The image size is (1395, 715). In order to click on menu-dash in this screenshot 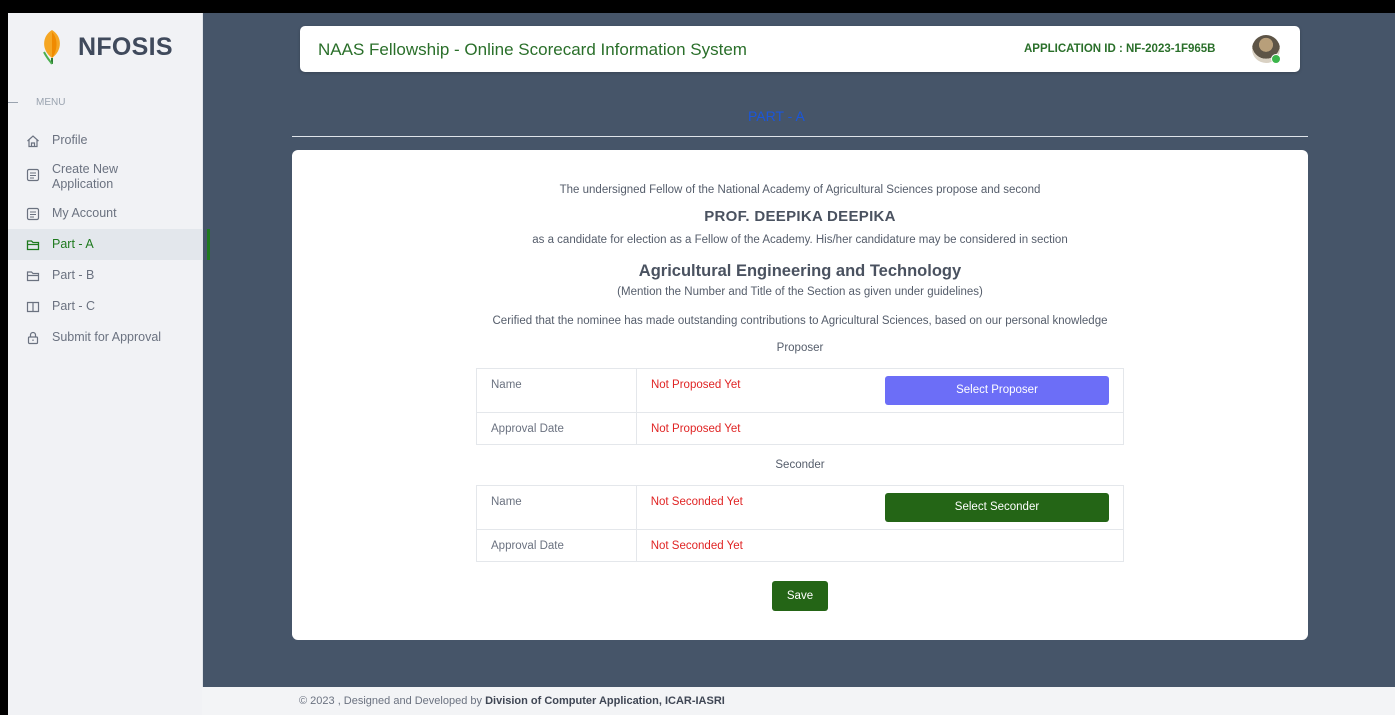, I will do `click(13, 102)`.